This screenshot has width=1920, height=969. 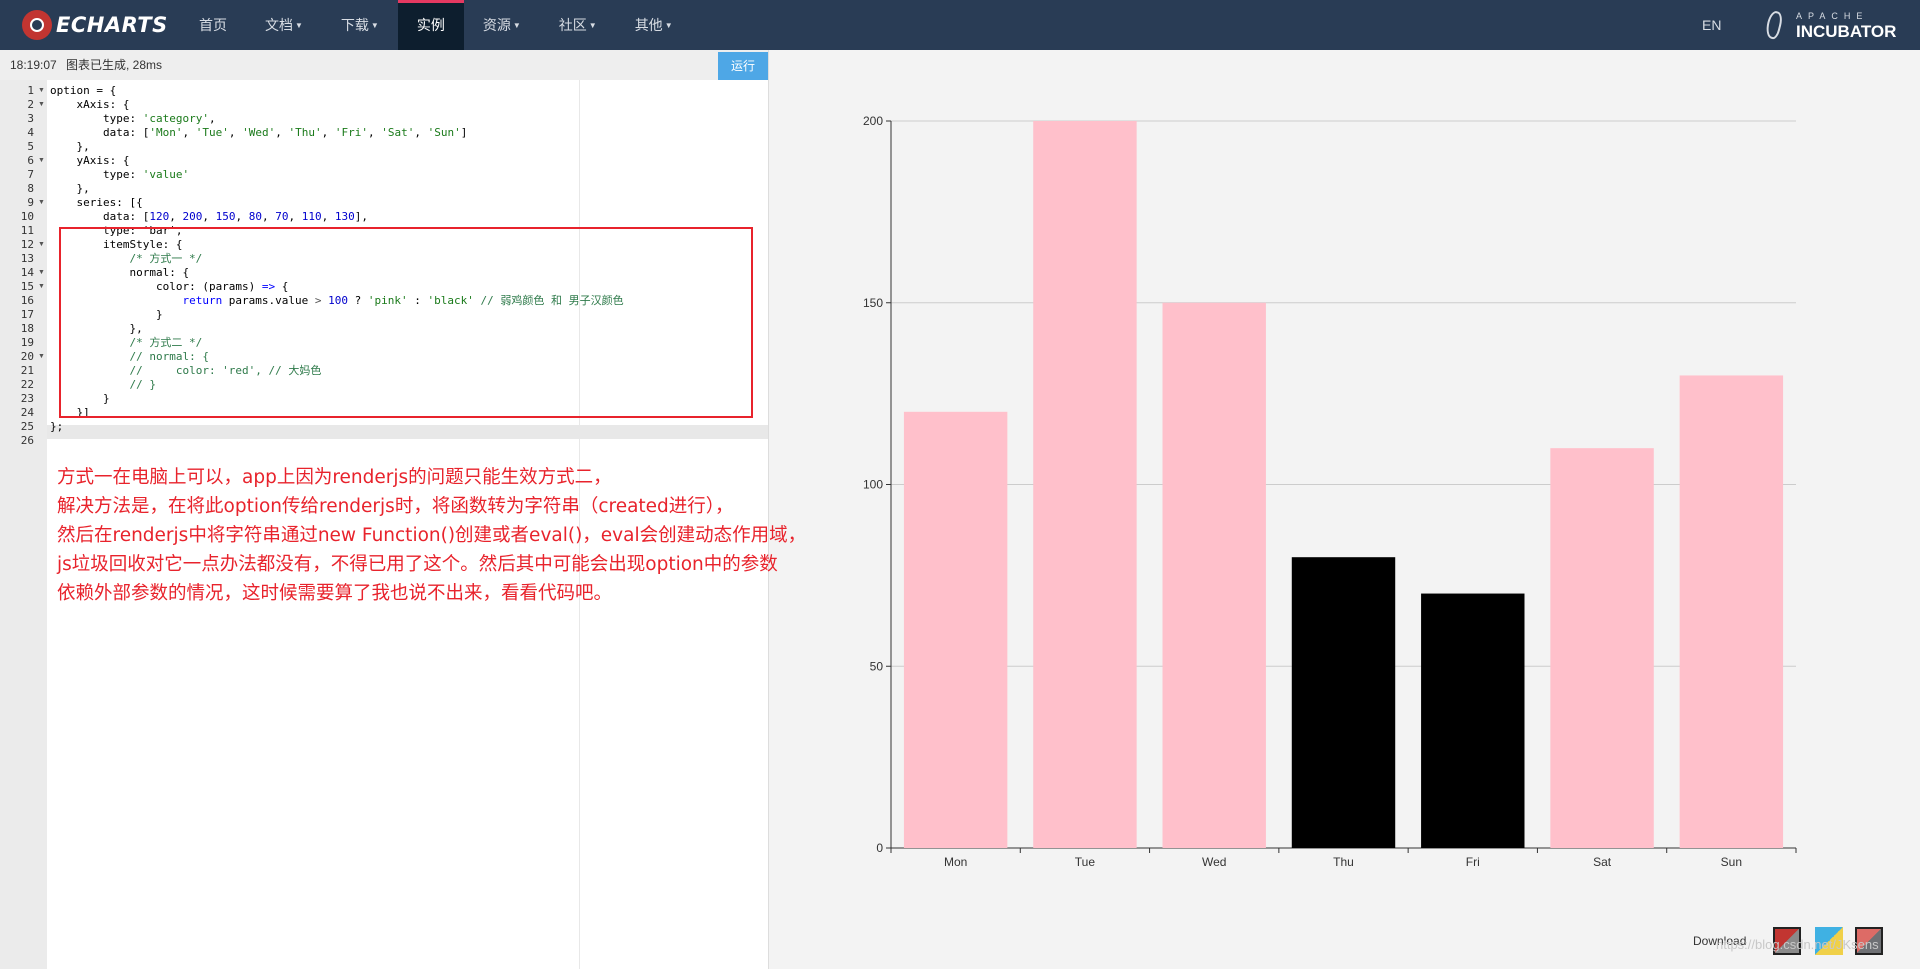 I want to click on nav-item-label: 其他, so click(x=648, y=25).